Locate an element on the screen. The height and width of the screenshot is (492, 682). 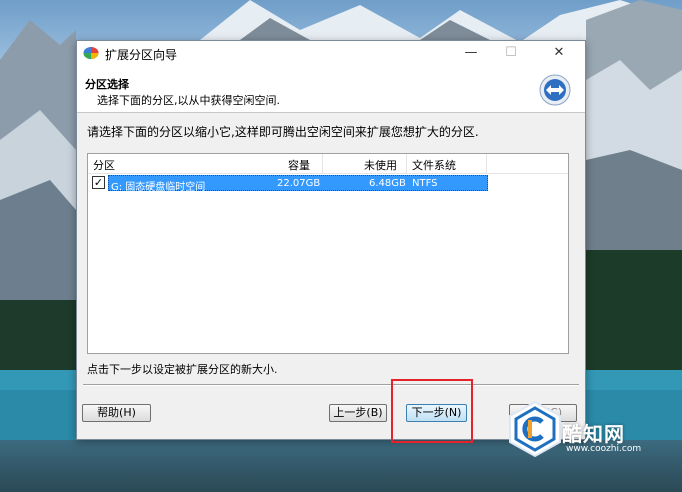
help-button: 帮助(H) is located at coordinates (116, 413).